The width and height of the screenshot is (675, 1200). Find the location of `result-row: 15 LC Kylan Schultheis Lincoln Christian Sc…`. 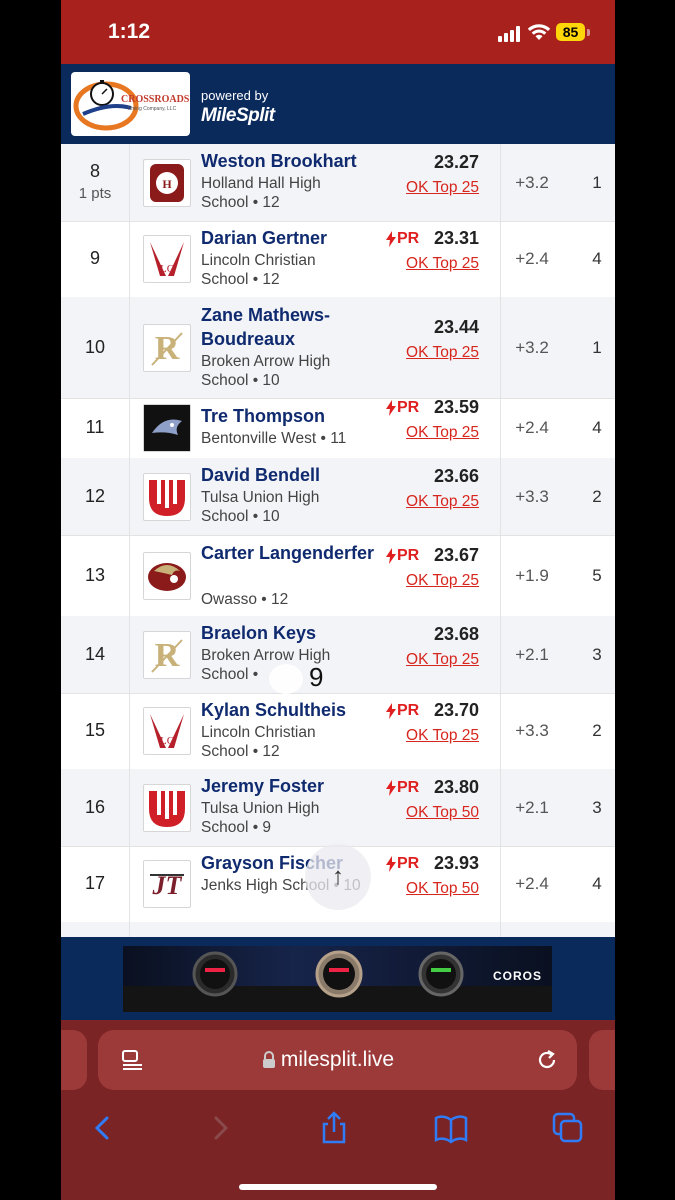

result-row: 15 LC Kylan Schultheis Lincoln Christian Sc… is located at coordinates (338, 731).